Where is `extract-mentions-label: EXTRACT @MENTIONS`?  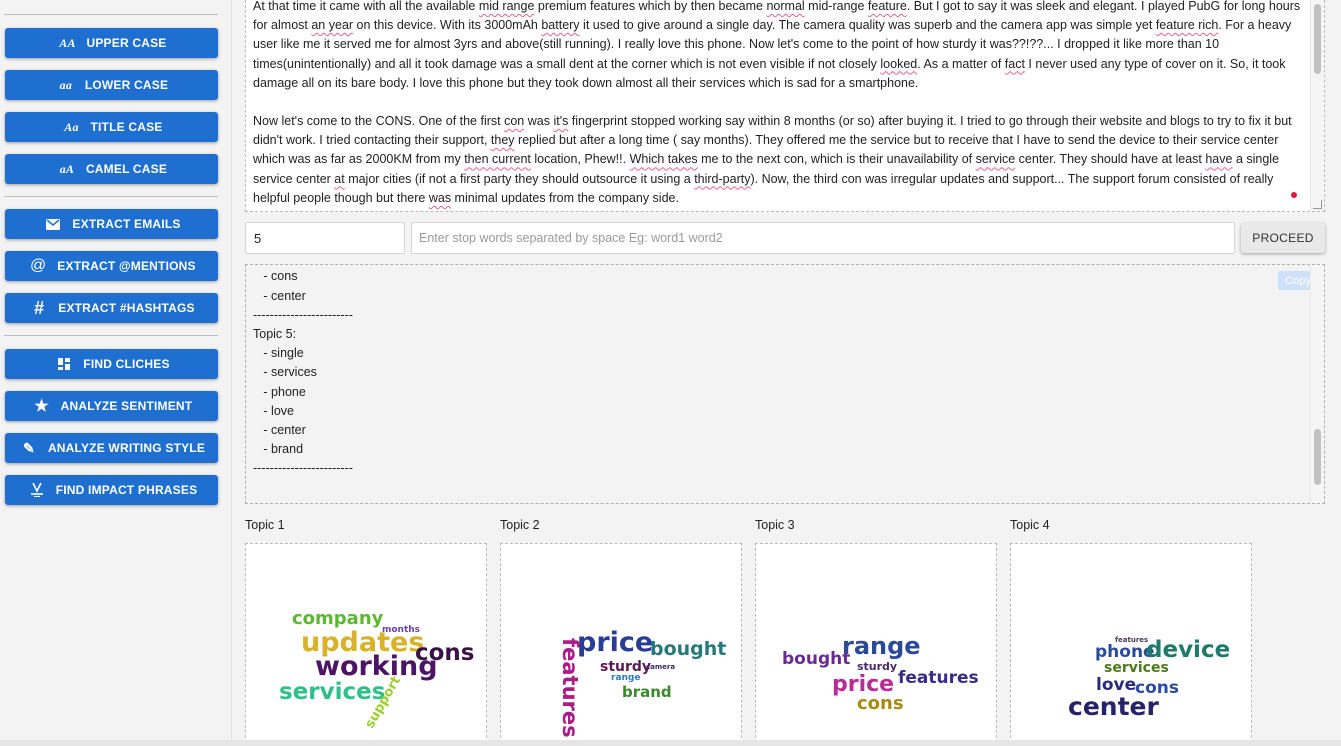 extract-mentions-label: EXTRACT @MENTIONS is located at coordinates (126, 266).